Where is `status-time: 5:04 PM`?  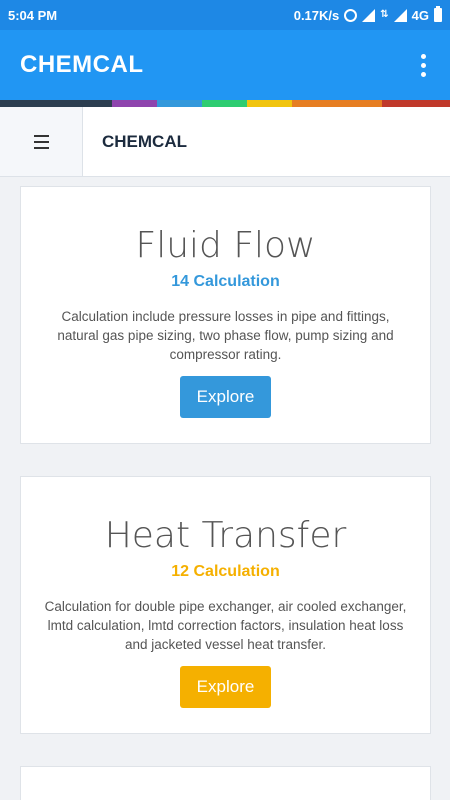
status-time: 5:04 PM is located at coordinates (33, 15).